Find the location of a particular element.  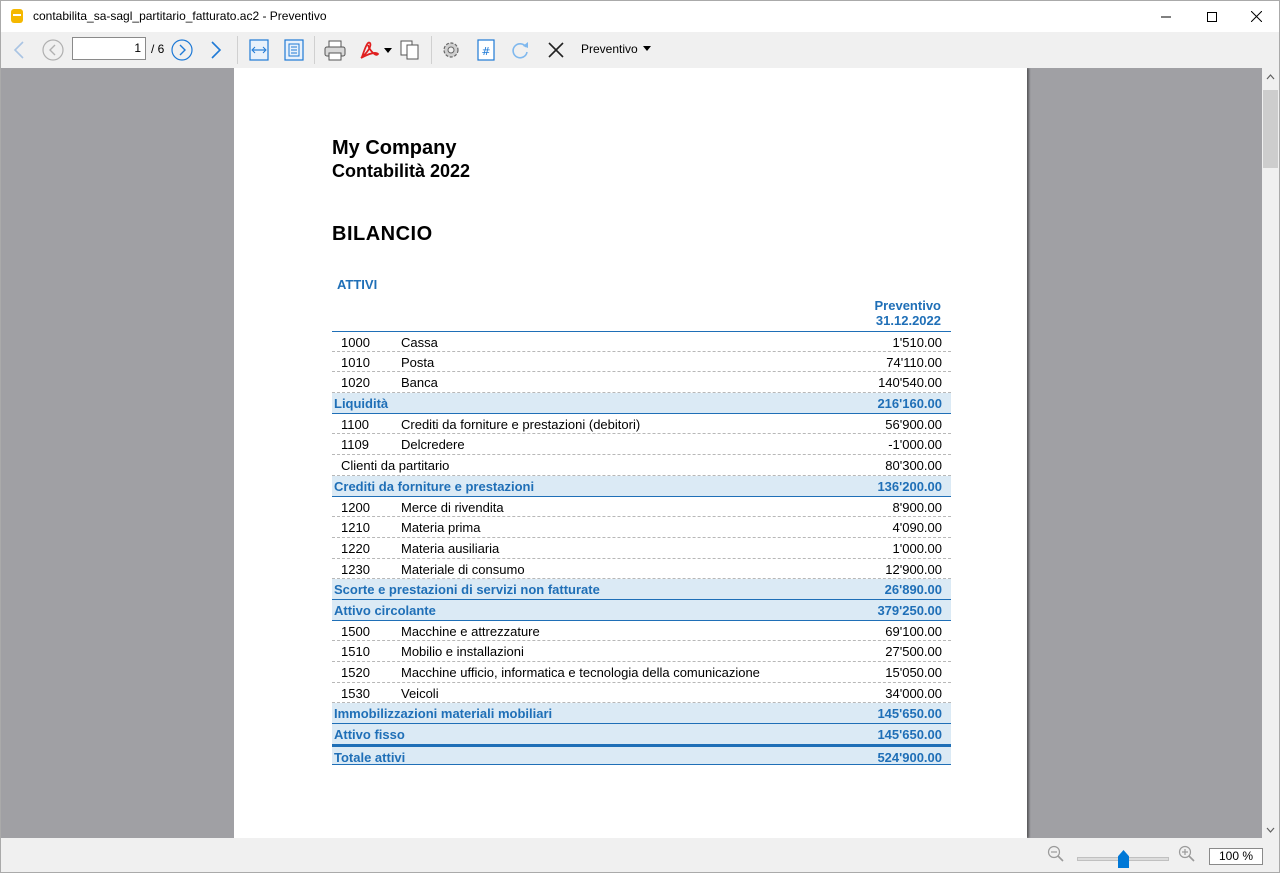

scrollbar-thumb is located at coordinates (1270, 129).